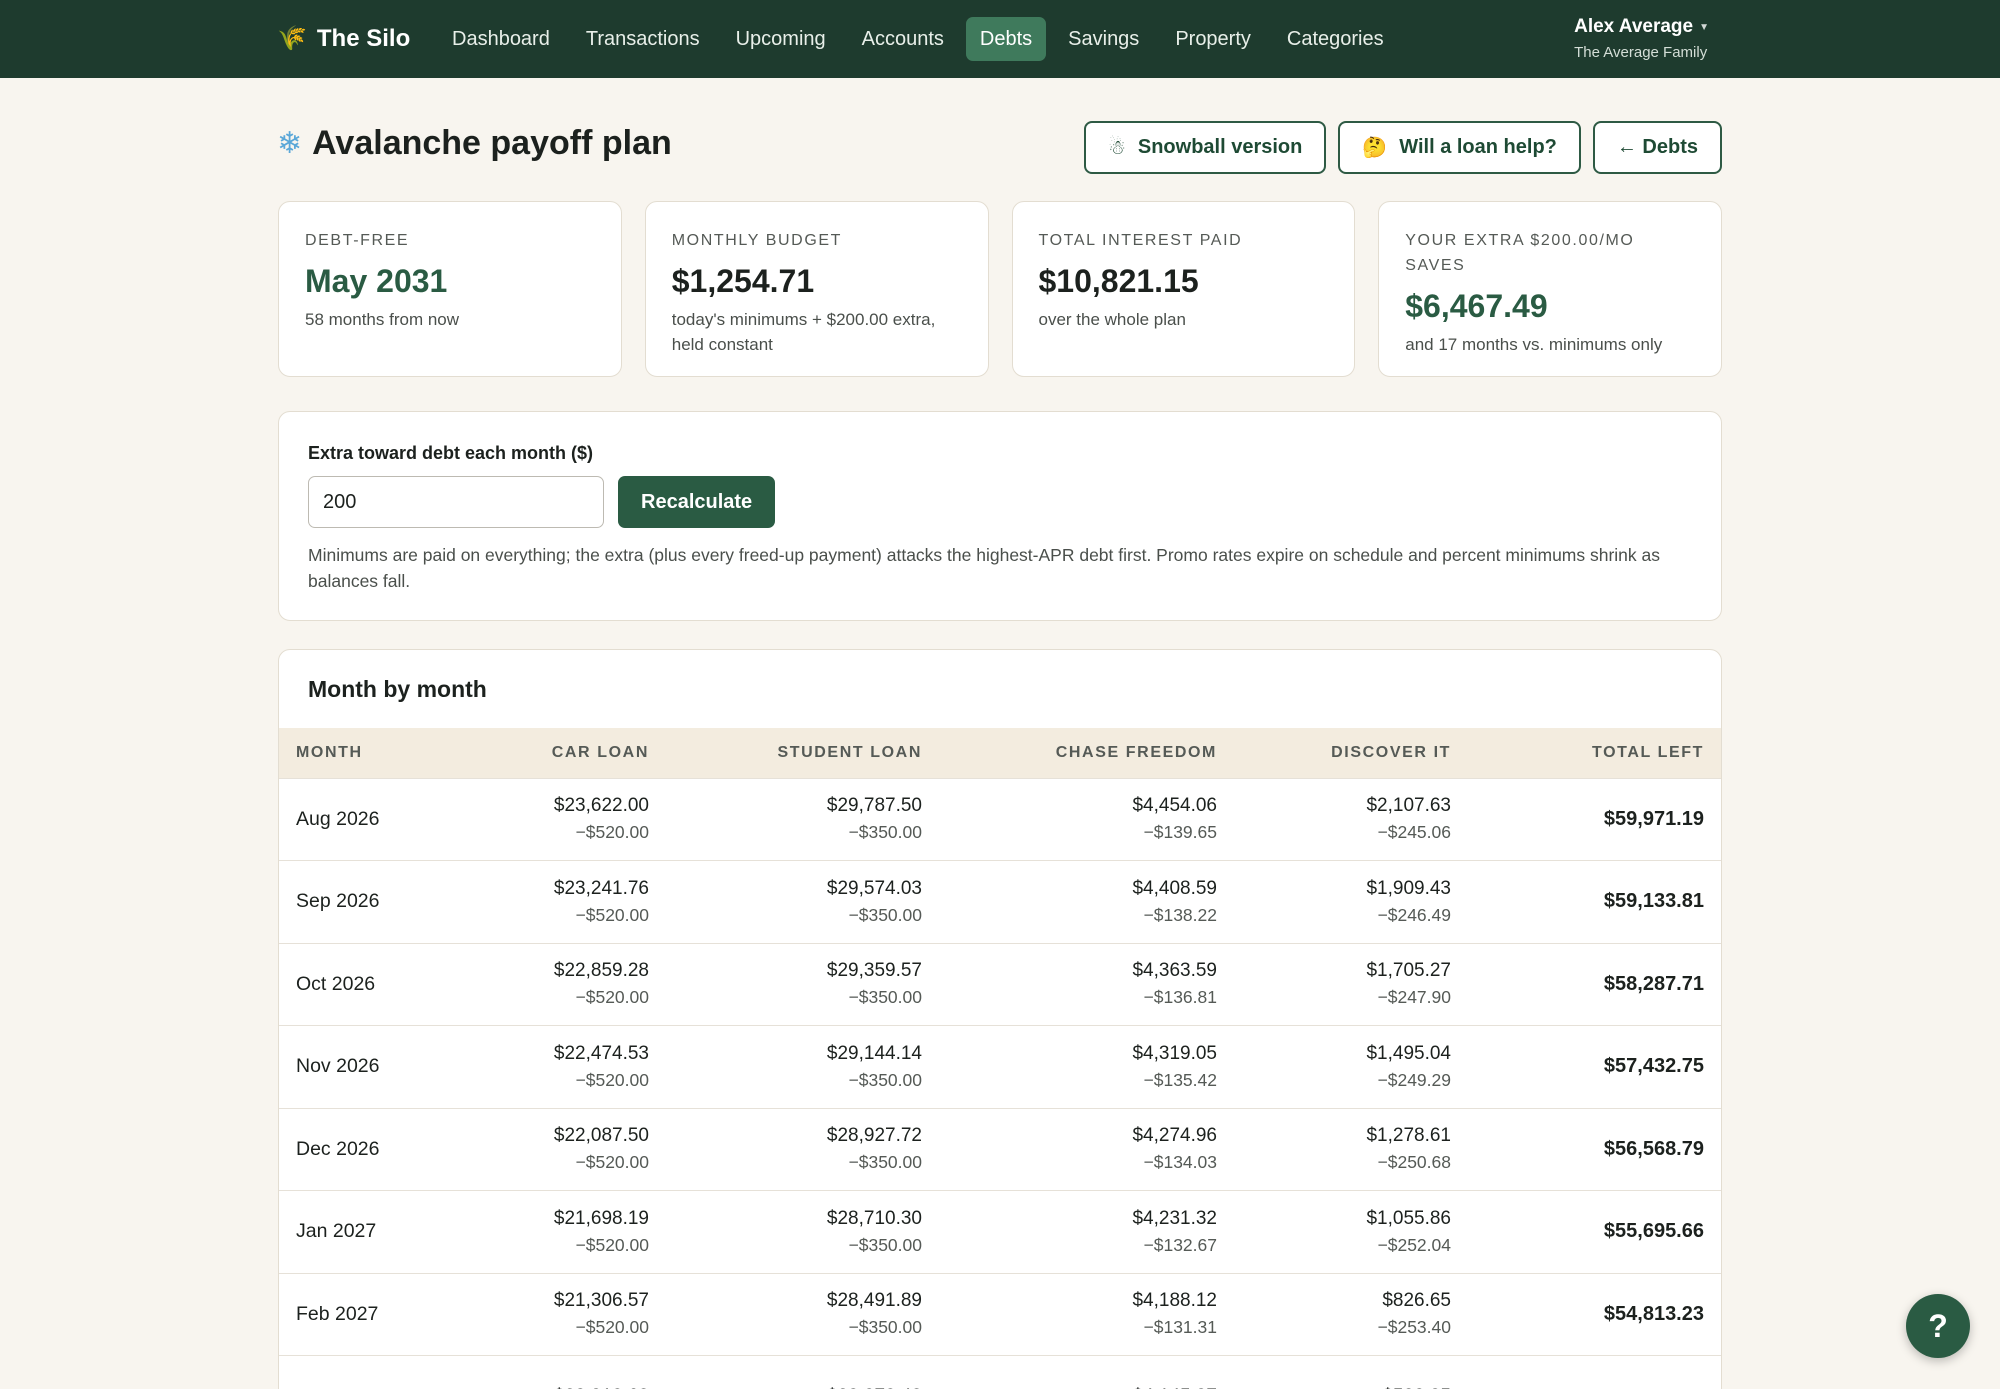 The height and width of the screenshot is (1389, 2000). I want to click on recalculate-button: Recalculate, so click(697, 502).